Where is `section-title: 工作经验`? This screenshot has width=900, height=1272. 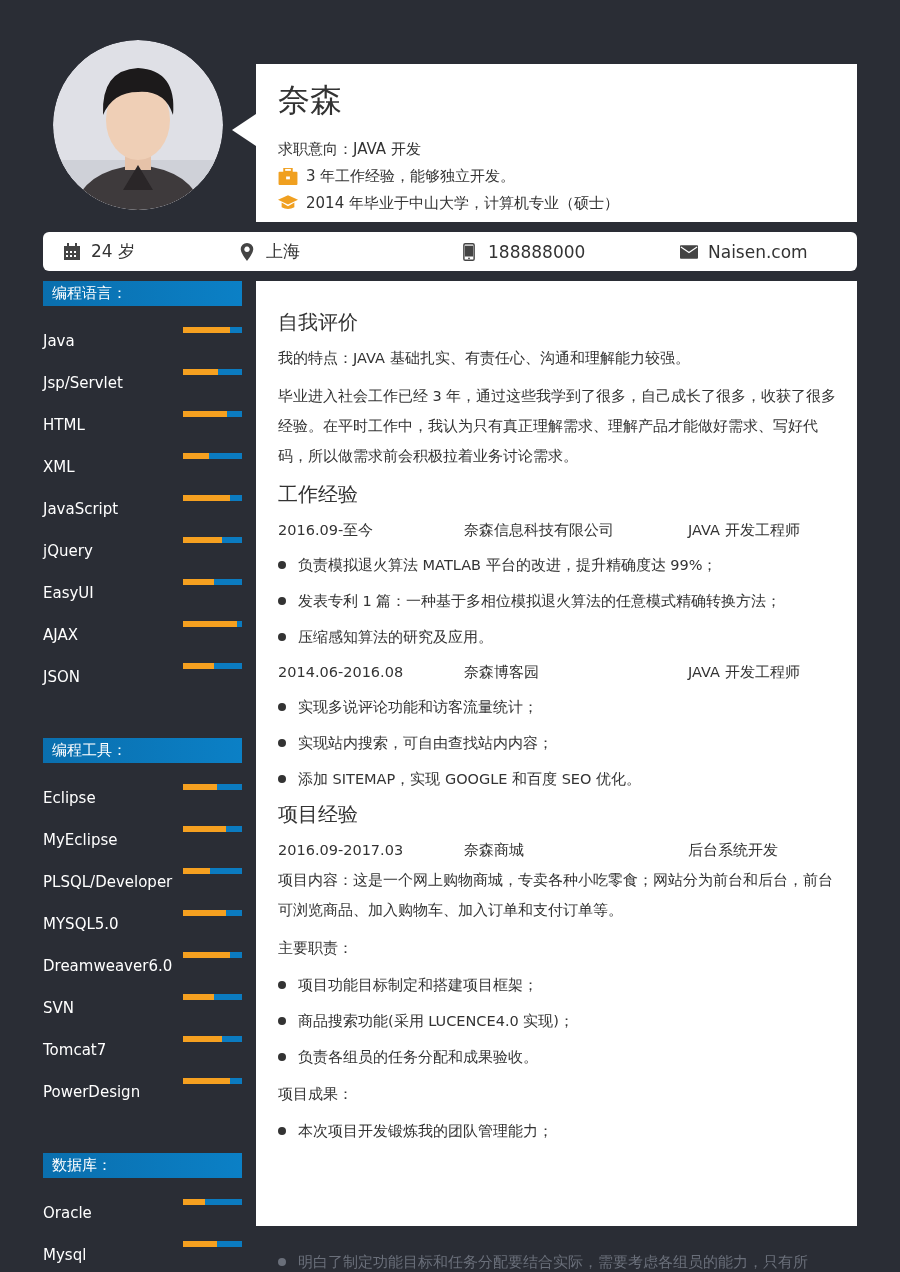 section-title: 工作经验 is located at coordinates (318, 494).